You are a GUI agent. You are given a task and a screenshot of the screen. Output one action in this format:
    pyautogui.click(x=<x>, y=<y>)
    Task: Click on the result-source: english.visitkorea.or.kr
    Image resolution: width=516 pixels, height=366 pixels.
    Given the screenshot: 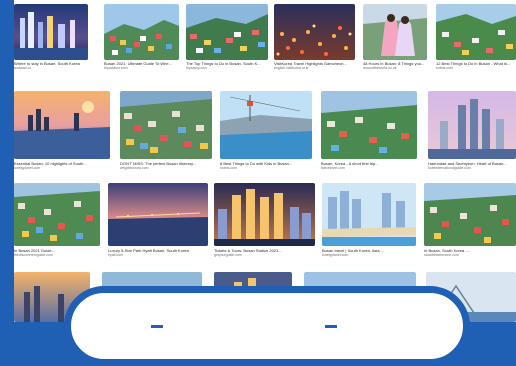 What is the action you would take?
    pyautogui.click(x=291, y=68)
    